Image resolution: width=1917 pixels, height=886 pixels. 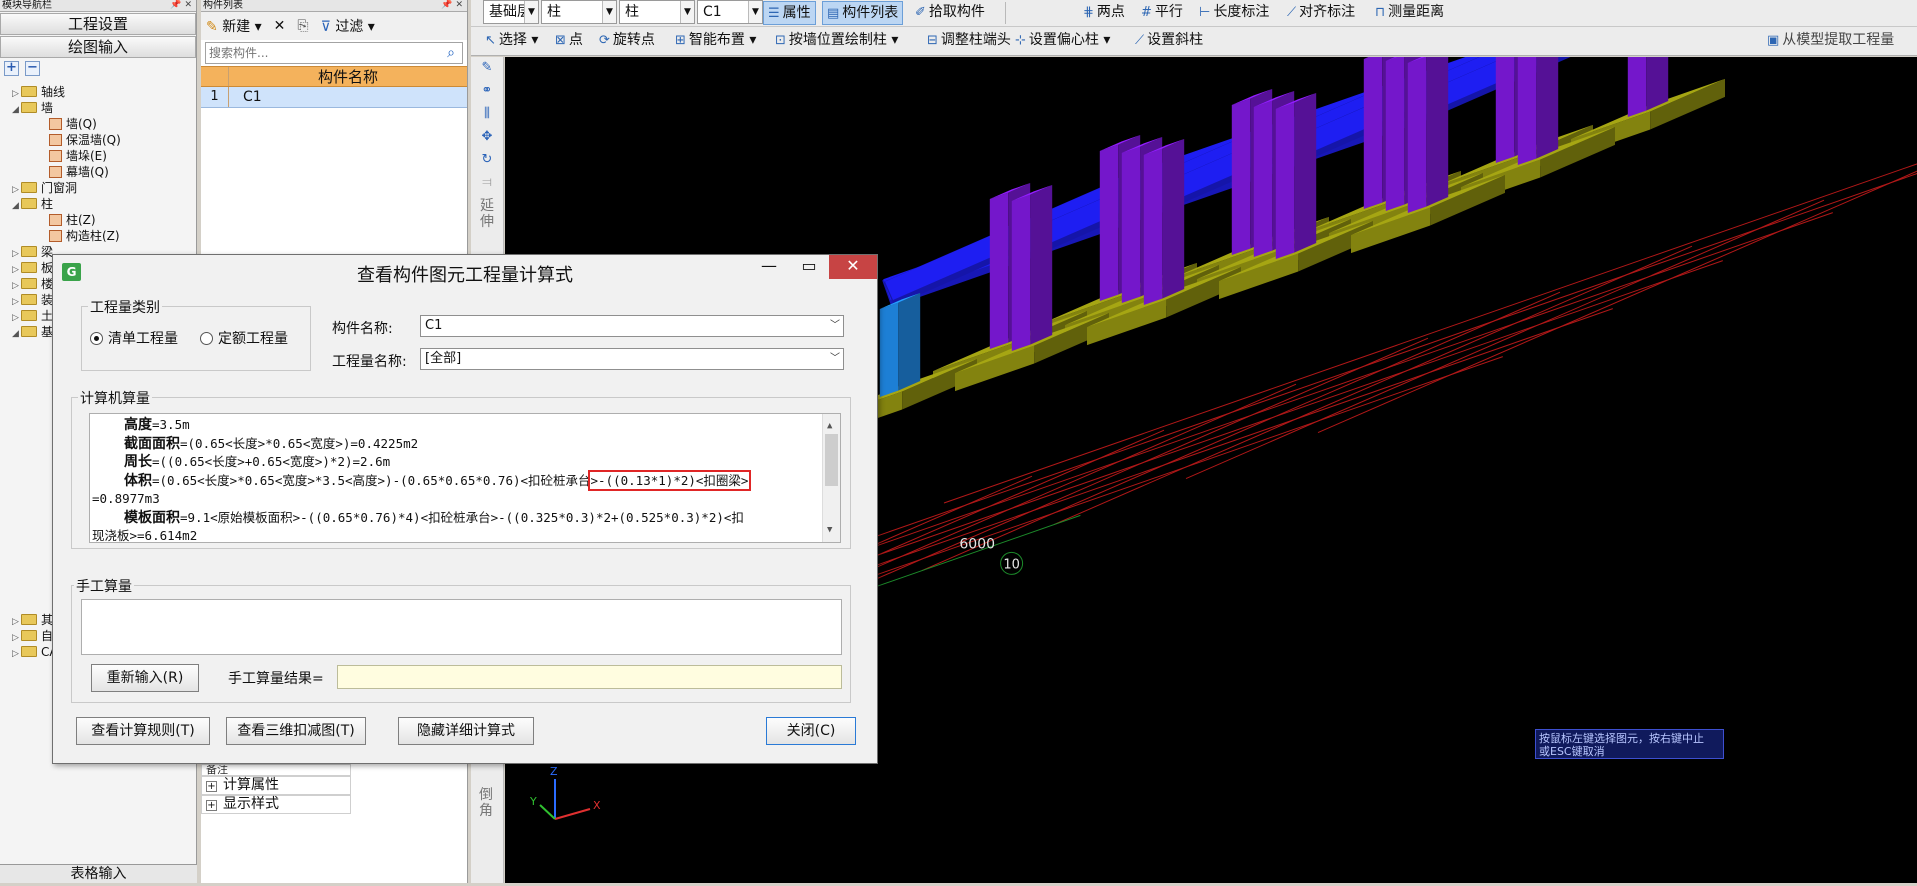 What do you see at coordinates (1773, 40) in the screenshot?
I see `extract-icon: ▣` at bounding box center [1773, 40].